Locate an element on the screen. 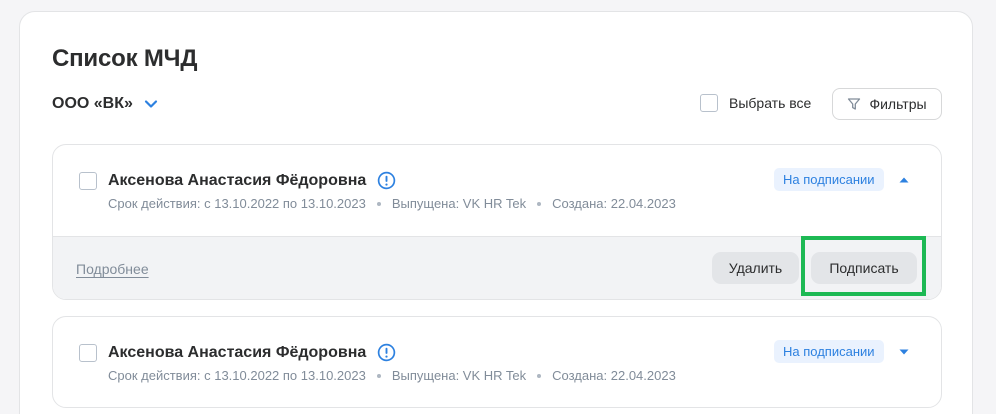  collapse-toggle is located at coordinates (904, 180).